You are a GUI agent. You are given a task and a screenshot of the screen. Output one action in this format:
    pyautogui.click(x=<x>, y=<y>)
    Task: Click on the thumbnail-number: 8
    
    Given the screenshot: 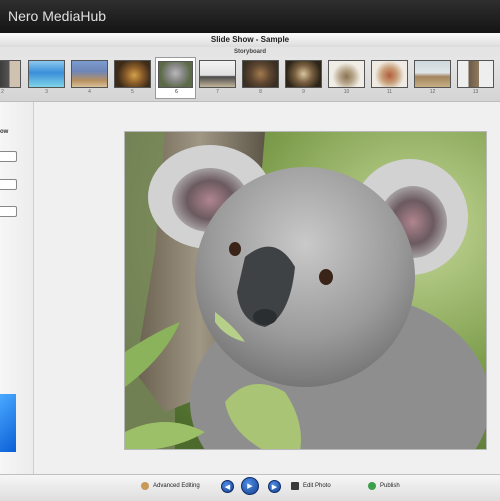 What is the action you would take?
    pyautogui.click(x=260, y=92)
    